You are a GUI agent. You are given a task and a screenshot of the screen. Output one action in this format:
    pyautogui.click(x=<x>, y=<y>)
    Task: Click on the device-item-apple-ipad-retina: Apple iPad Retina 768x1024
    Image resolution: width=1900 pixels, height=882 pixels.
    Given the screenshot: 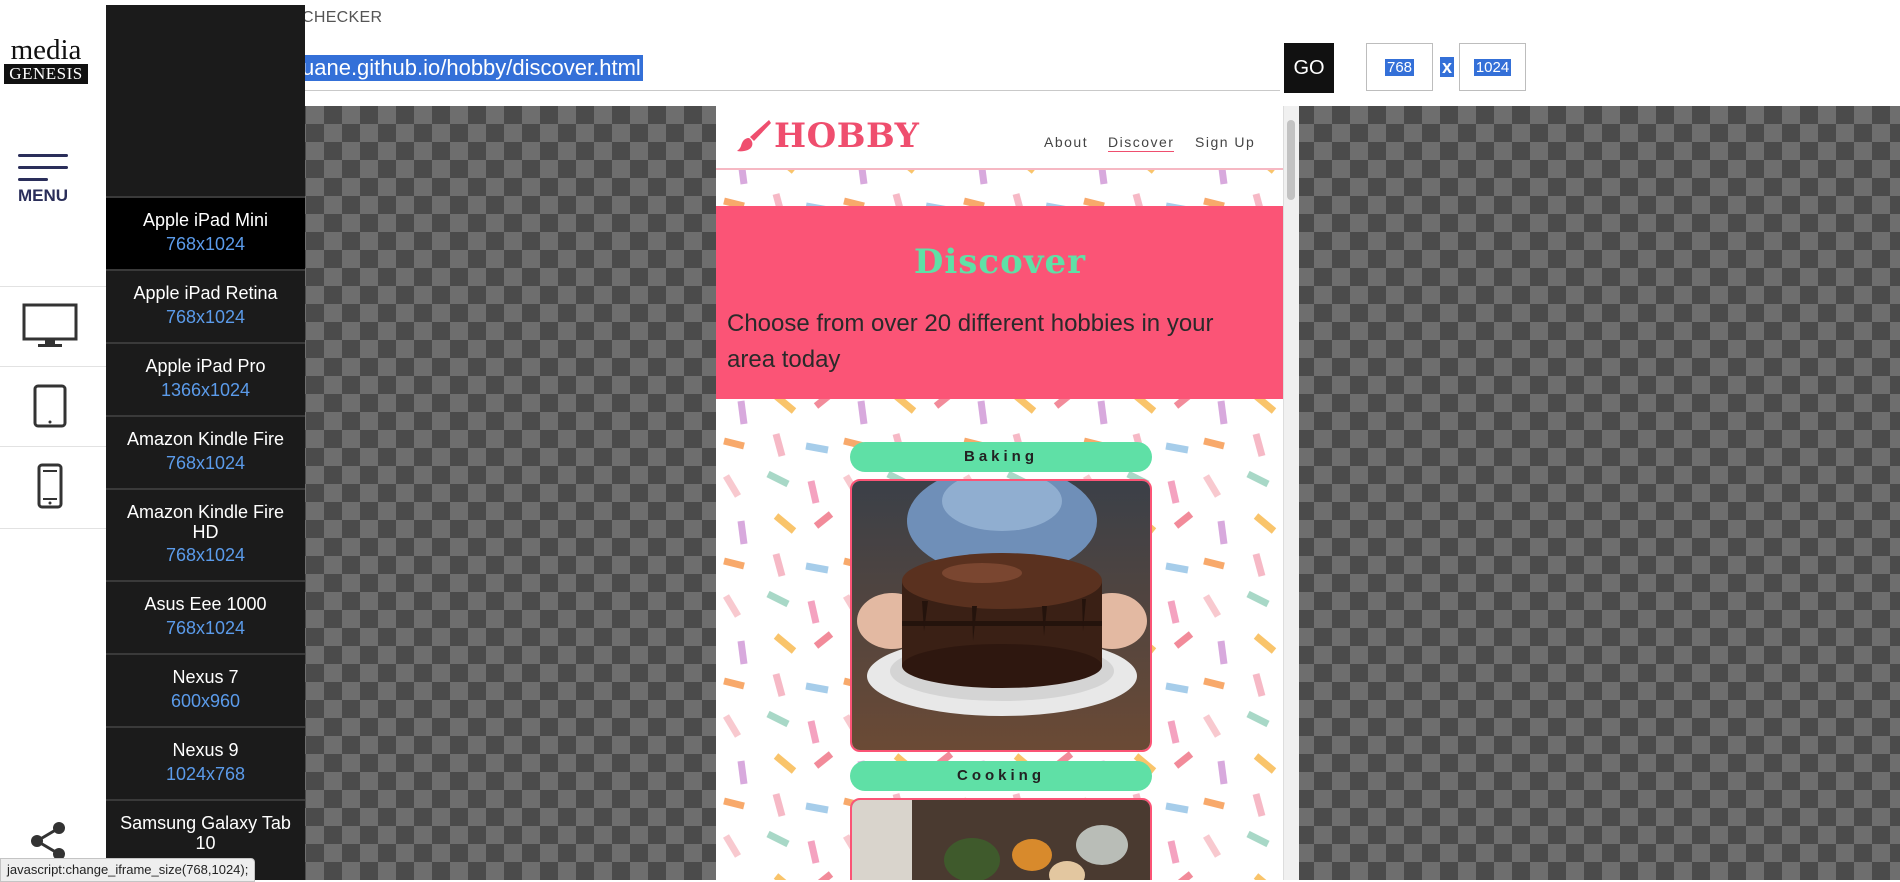 What is the action you would take?
    pyautogui.click(x=205, y=305)
    